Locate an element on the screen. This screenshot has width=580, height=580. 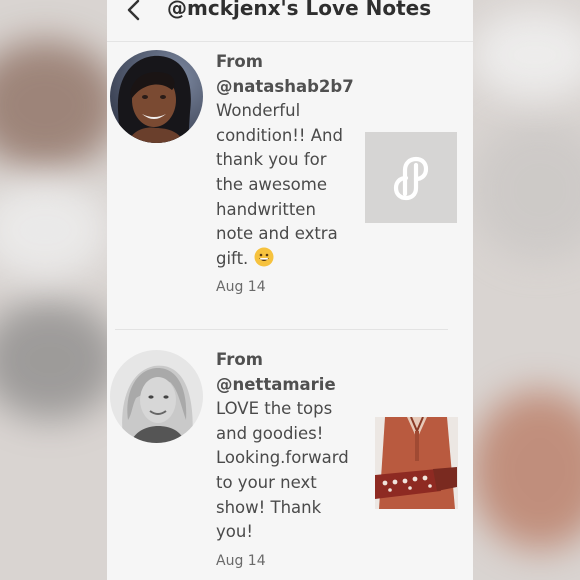
chevron-left-icon is located at coordinates (134, 11).